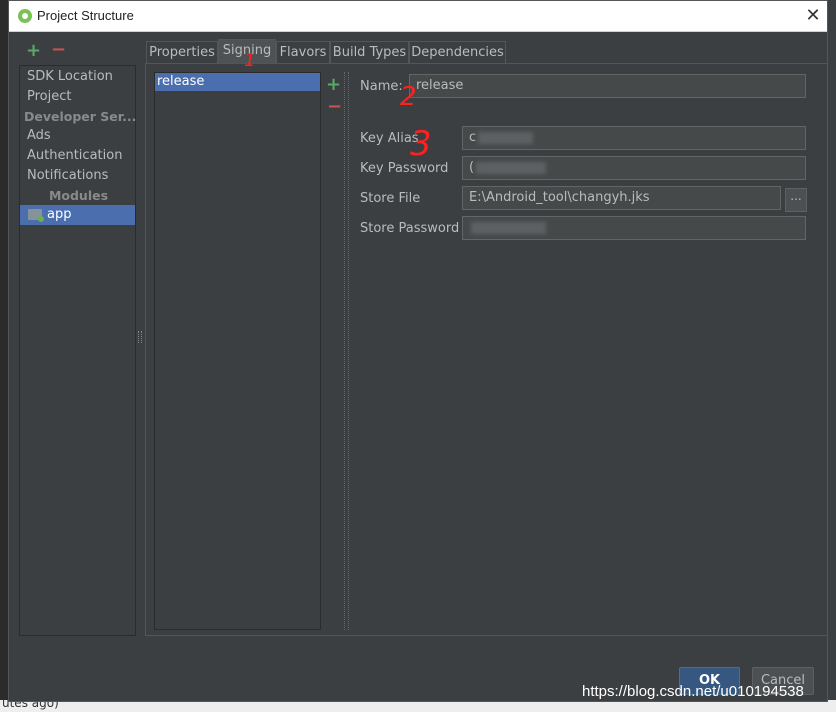 The height and width of the screenshot is (712, 836). What do you see at coordinates (408, 97) in the screenshot?
I see `annotation-2: 2` at bounding box center [408, 97].